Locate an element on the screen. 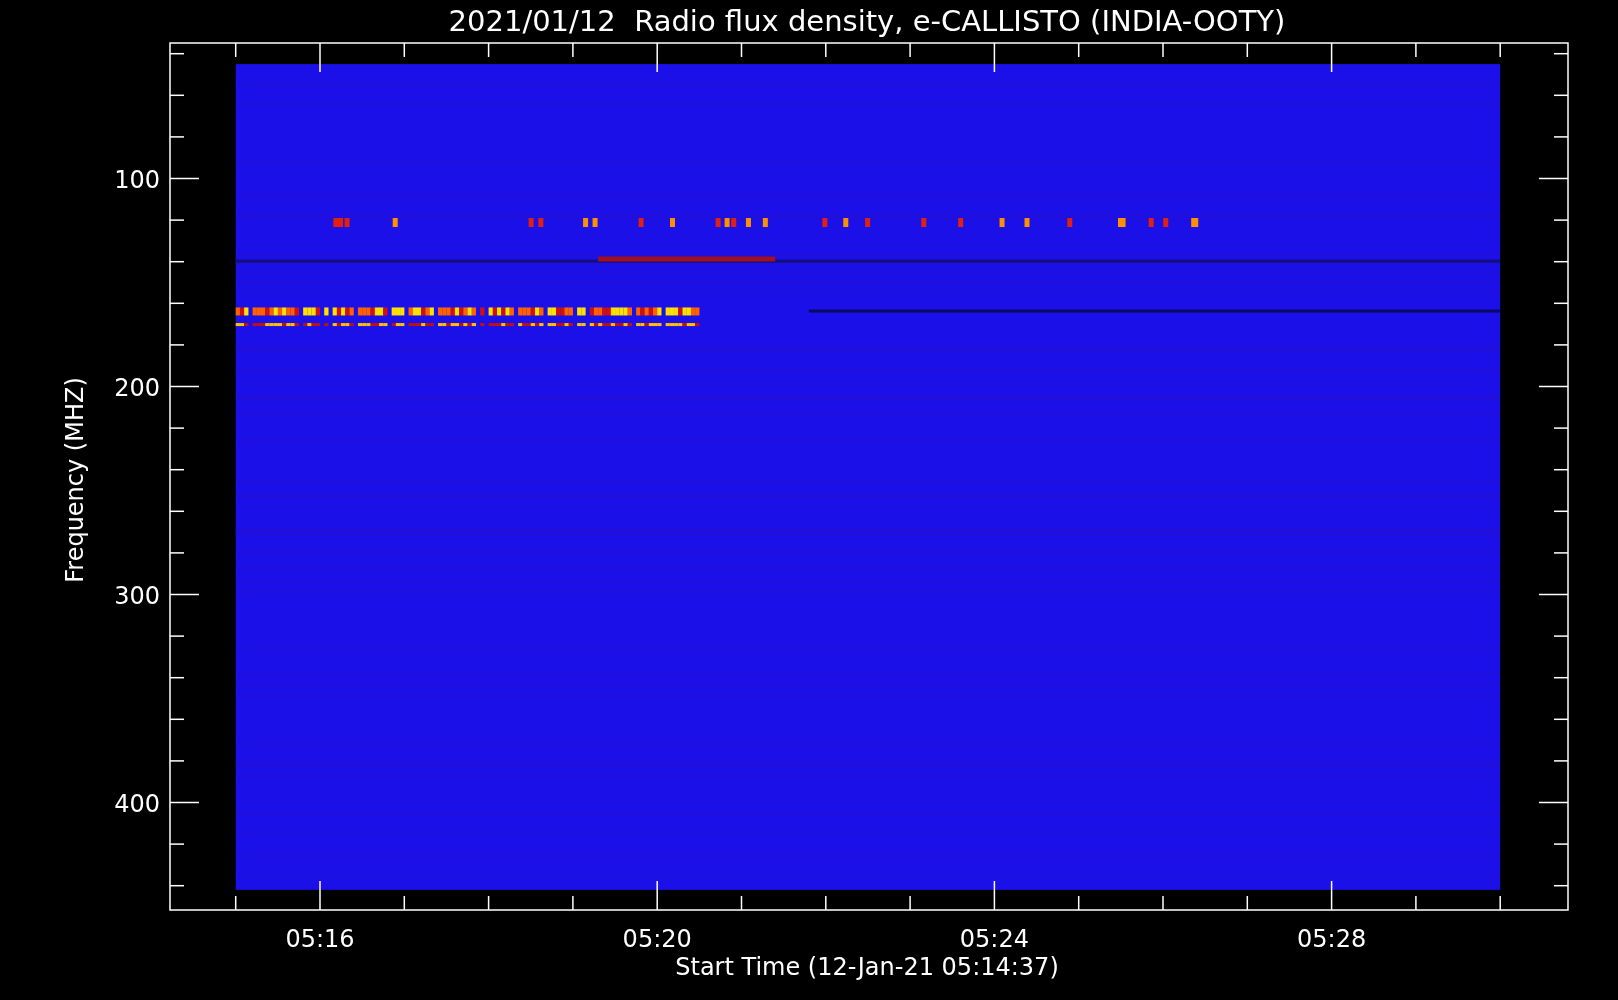 The image size is (1618, 1000). y-axis-label: Frequency (MHZ) is located at coordinates (75, 480).